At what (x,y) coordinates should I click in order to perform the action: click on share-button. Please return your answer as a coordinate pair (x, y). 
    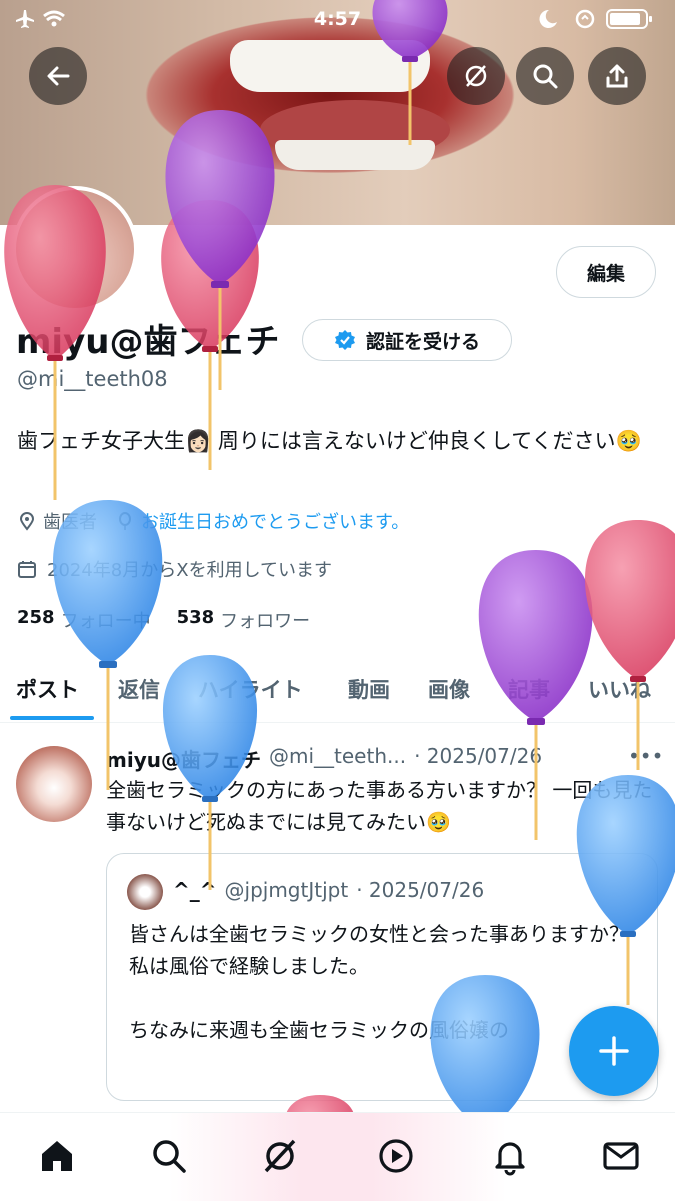
    Looking at the image, I should click on (617, 76).